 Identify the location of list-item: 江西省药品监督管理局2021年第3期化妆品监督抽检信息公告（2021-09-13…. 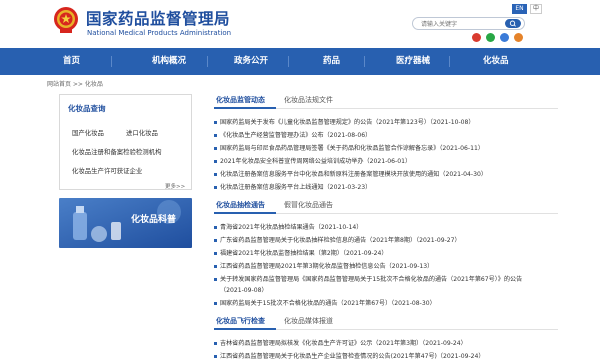
(323, 265).